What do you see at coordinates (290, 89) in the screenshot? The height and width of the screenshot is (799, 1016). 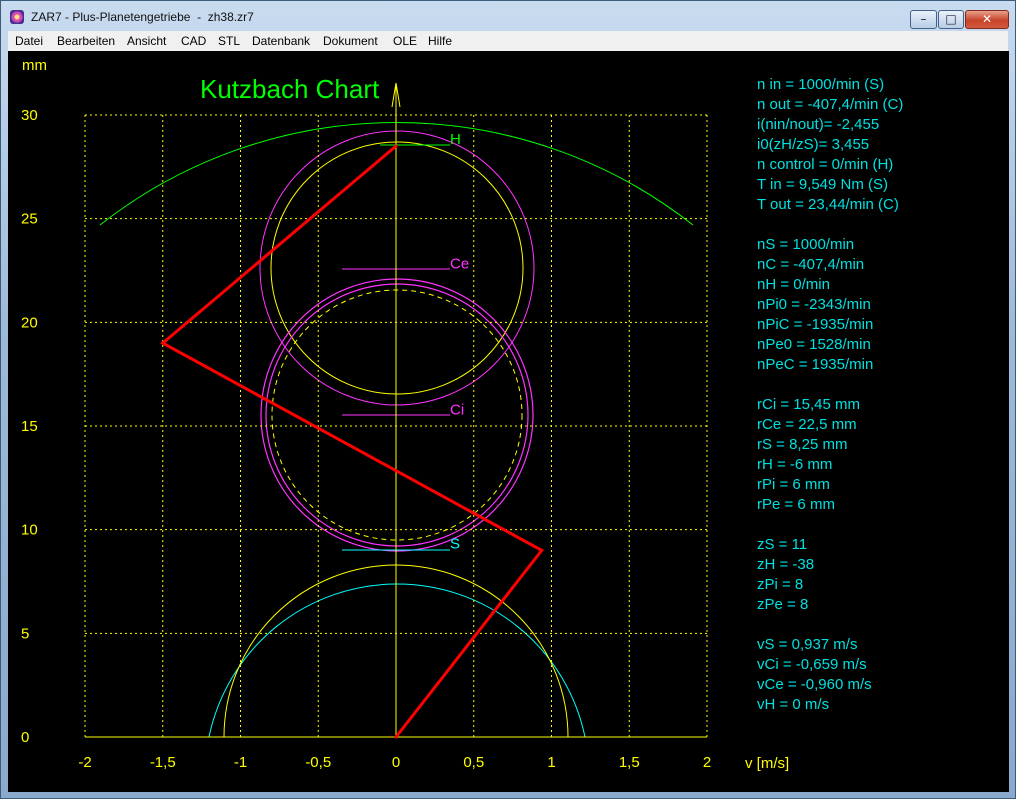 I see `chart-title: Kutzbach Chart` at bounding box center [290, 89].